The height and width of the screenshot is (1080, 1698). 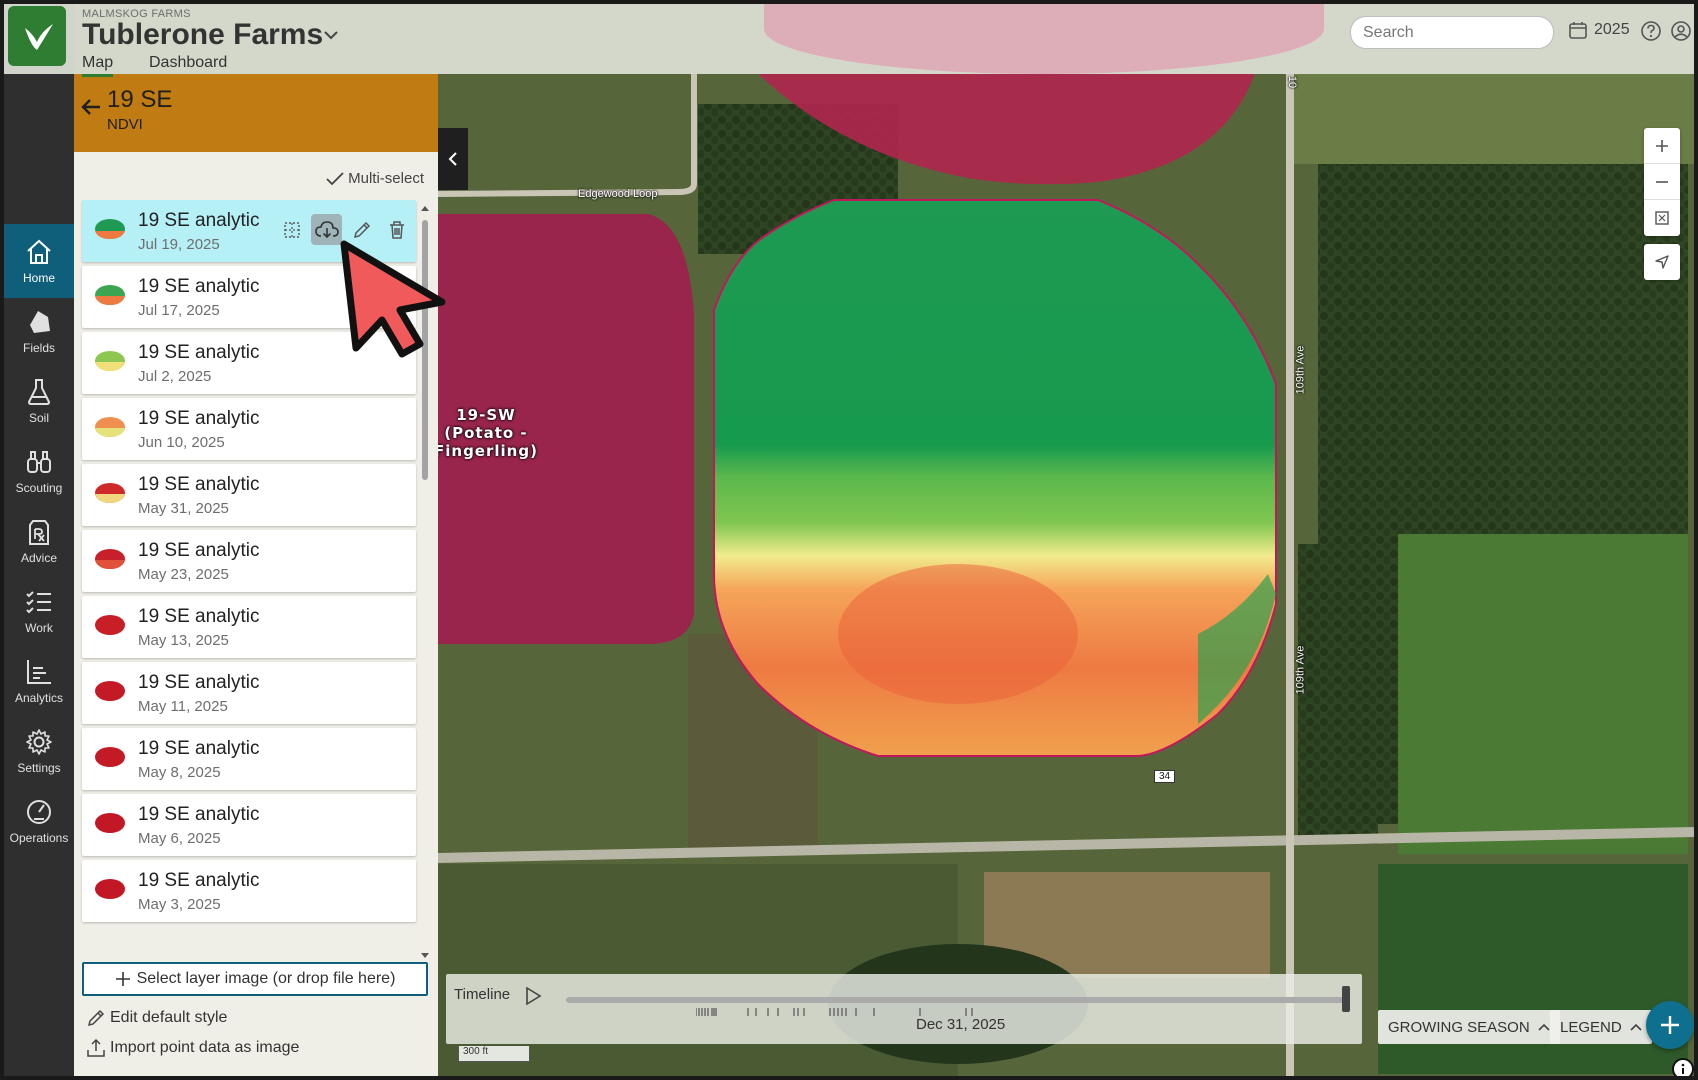 I want to click on edit-default-style-link: Edit default style, so click(x=156, y=1018).